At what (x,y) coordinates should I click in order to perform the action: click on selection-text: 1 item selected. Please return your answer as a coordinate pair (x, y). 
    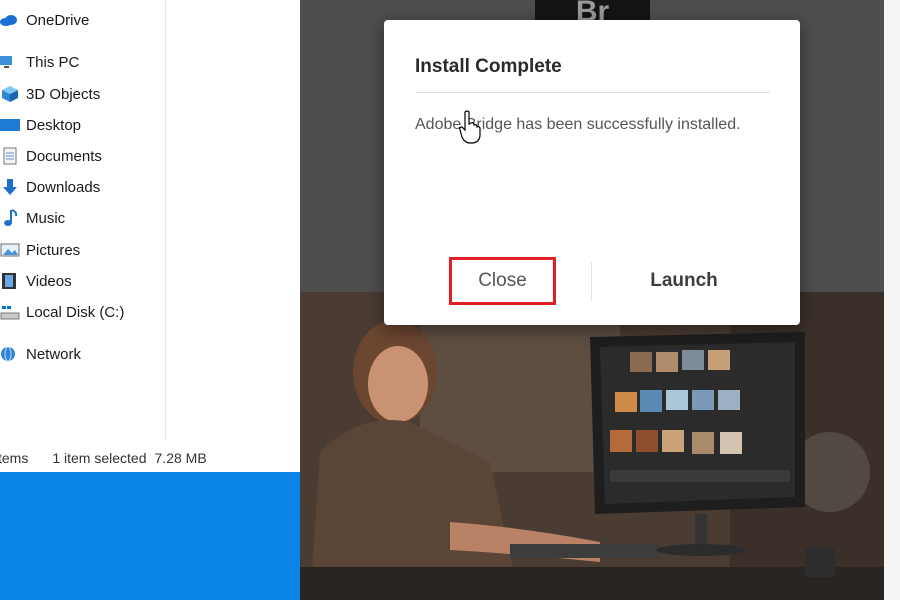
    Looking at the image, I should click on (99, 458).